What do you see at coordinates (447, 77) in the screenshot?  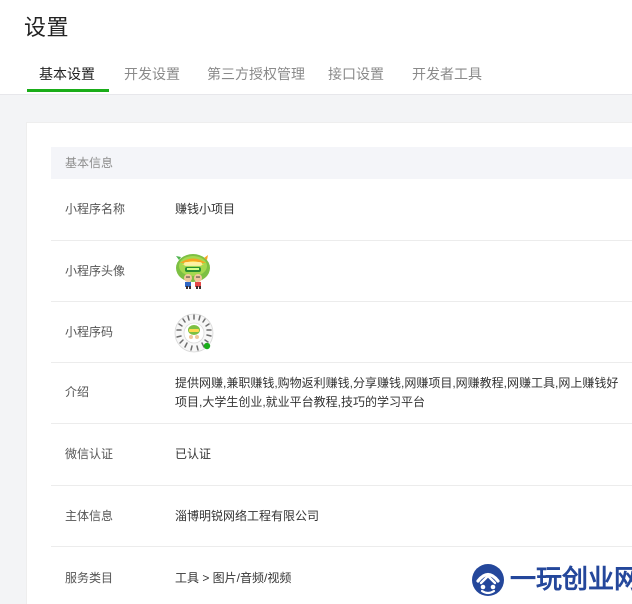 I see `tab-developer-tools: 开发者工具` at bounding box center [447, 77].